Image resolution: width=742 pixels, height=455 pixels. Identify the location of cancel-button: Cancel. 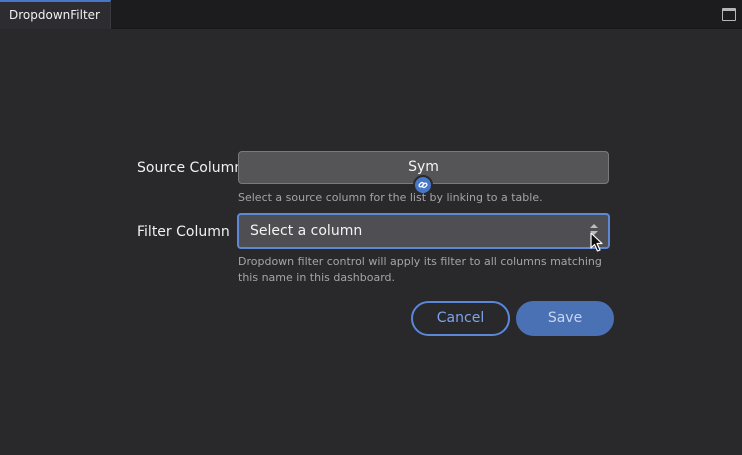
(460, 318).